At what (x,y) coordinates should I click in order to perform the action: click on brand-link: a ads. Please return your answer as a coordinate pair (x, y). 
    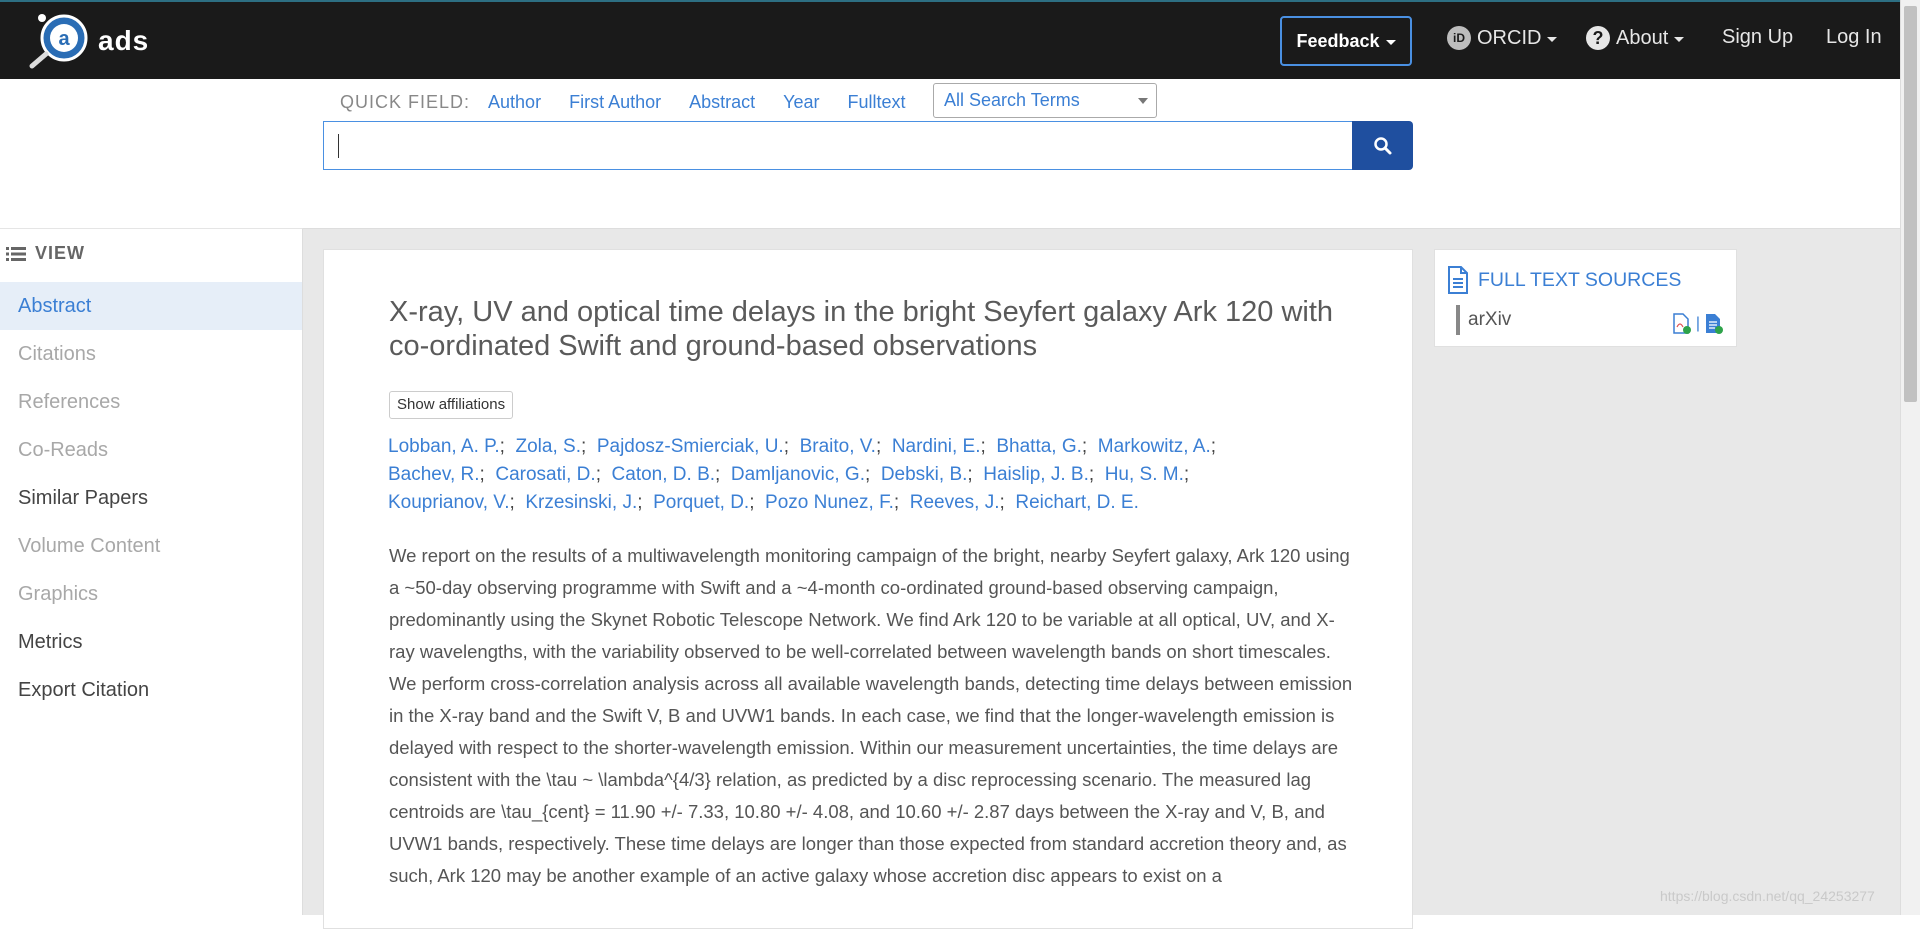
    Looking at the image, I should click on (87, 41).